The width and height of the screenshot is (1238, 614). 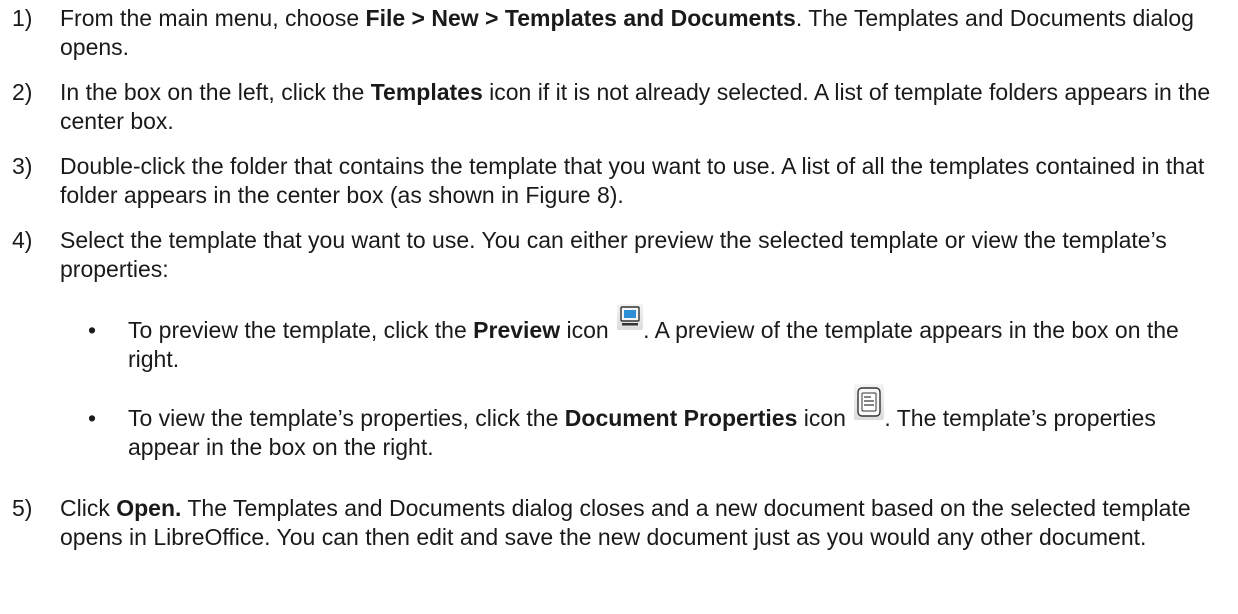 I want to click on templates-label: Templates, so click(x=426, y=92).